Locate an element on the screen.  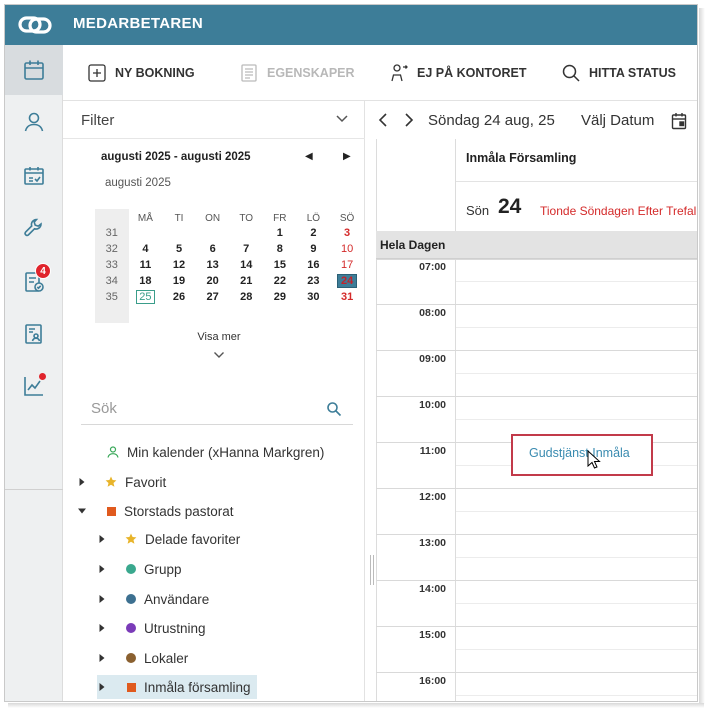
day-cell: 4 is located at coordinates (146, 249).